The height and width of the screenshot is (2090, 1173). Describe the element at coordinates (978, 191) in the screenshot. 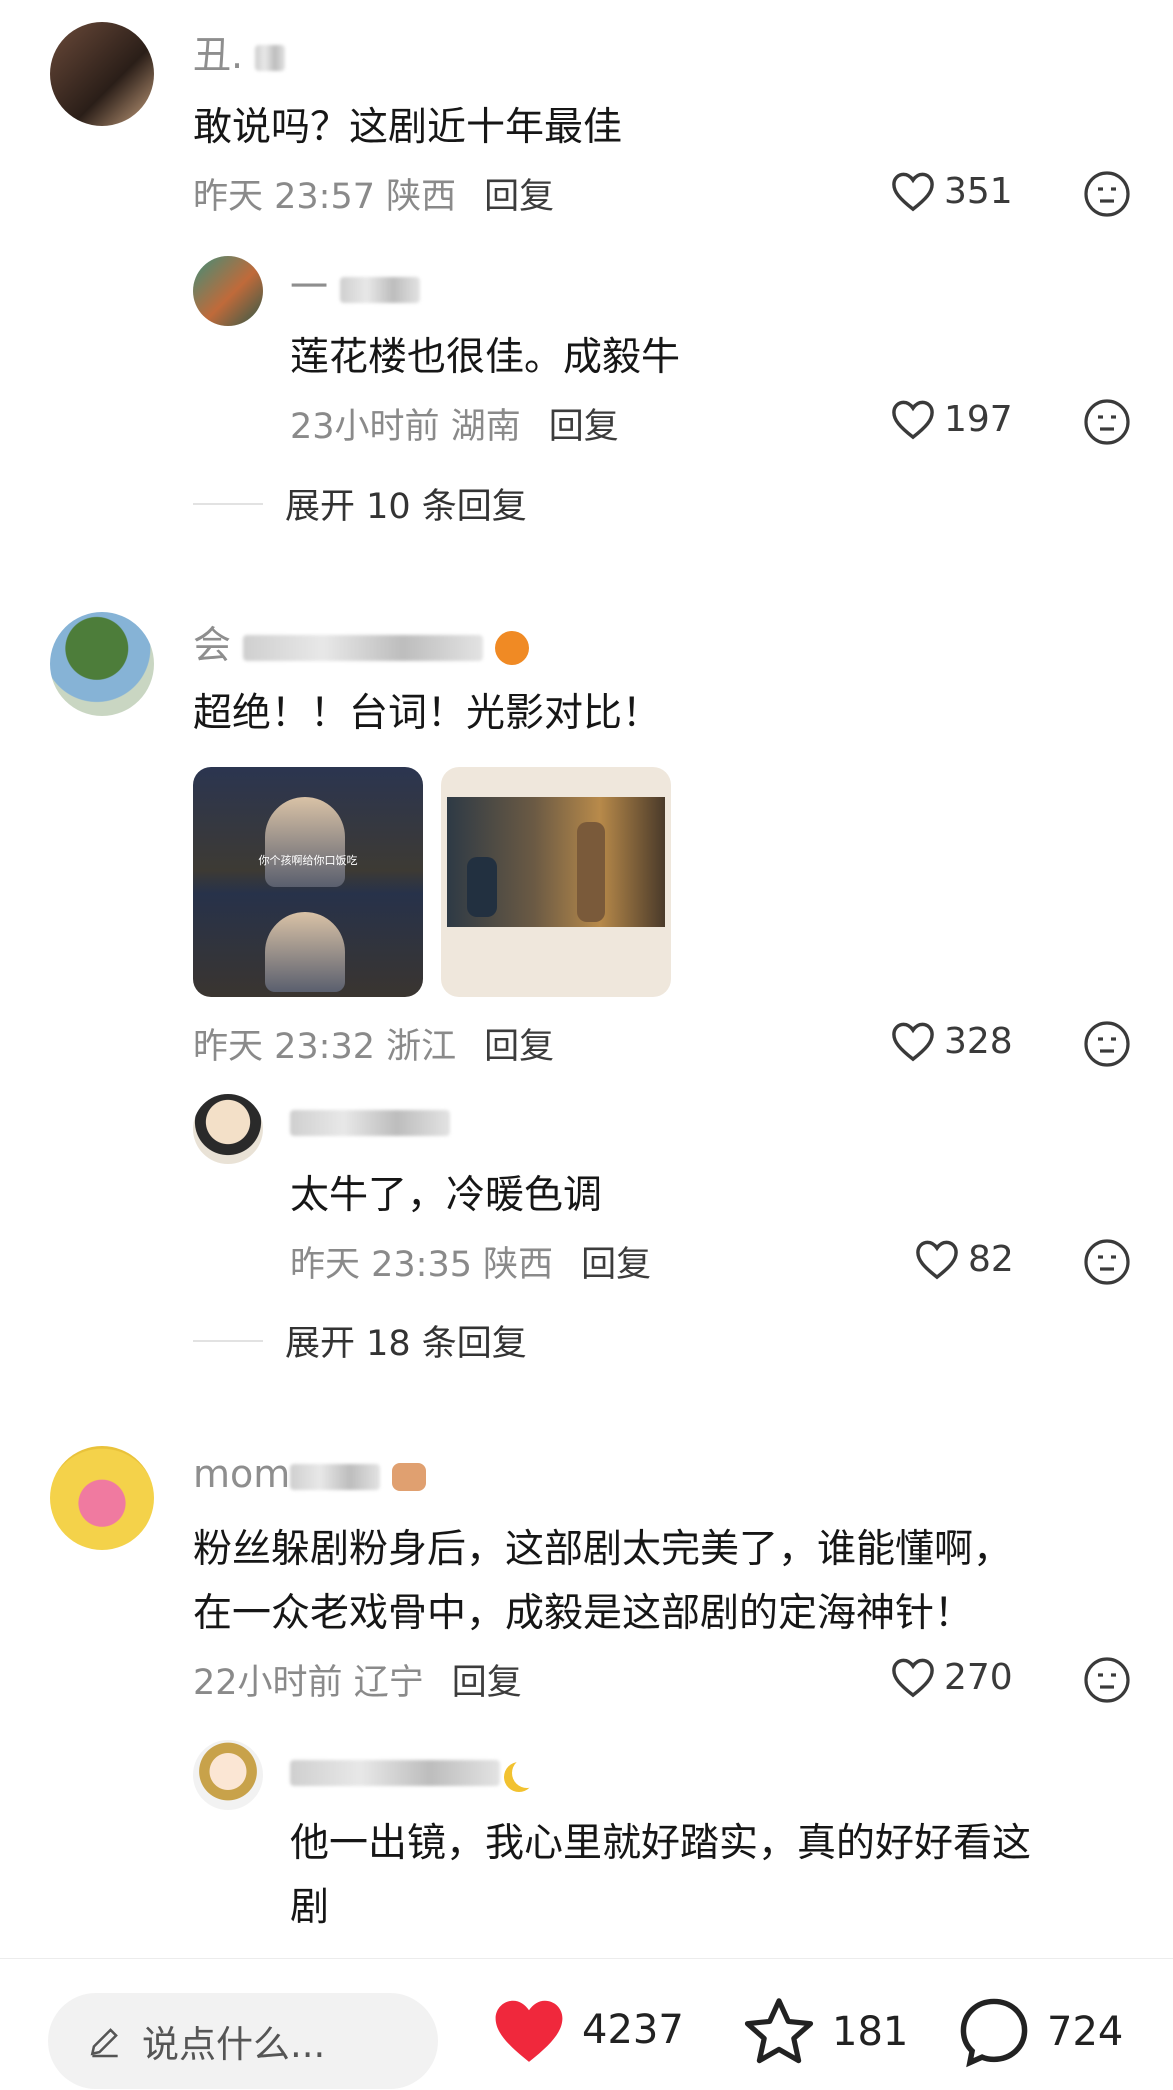

I see `like-count: 351` at that location.